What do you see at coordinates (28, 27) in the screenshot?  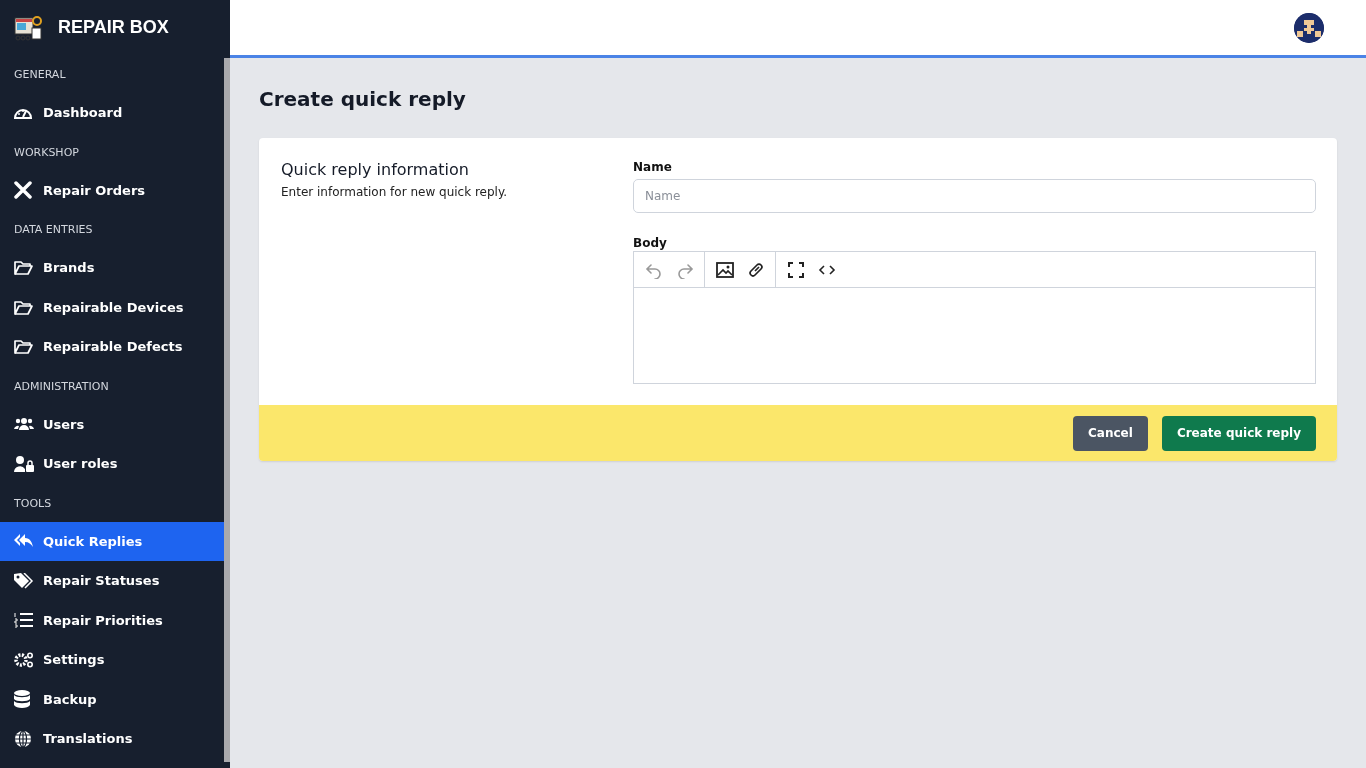 I see `repair-machine-logo` at bounding box center [28, 27].